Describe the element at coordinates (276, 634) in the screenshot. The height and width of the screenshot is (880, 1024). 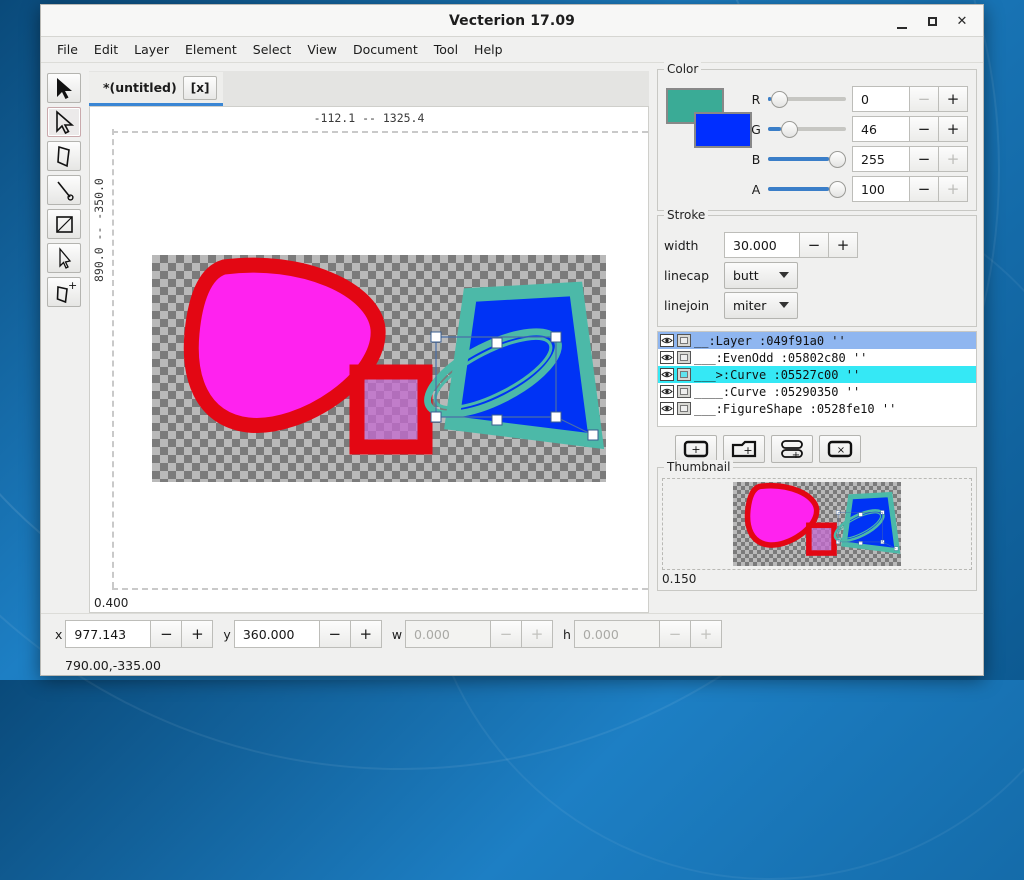
I see `coordinate-input-y: 360.000` at that location.